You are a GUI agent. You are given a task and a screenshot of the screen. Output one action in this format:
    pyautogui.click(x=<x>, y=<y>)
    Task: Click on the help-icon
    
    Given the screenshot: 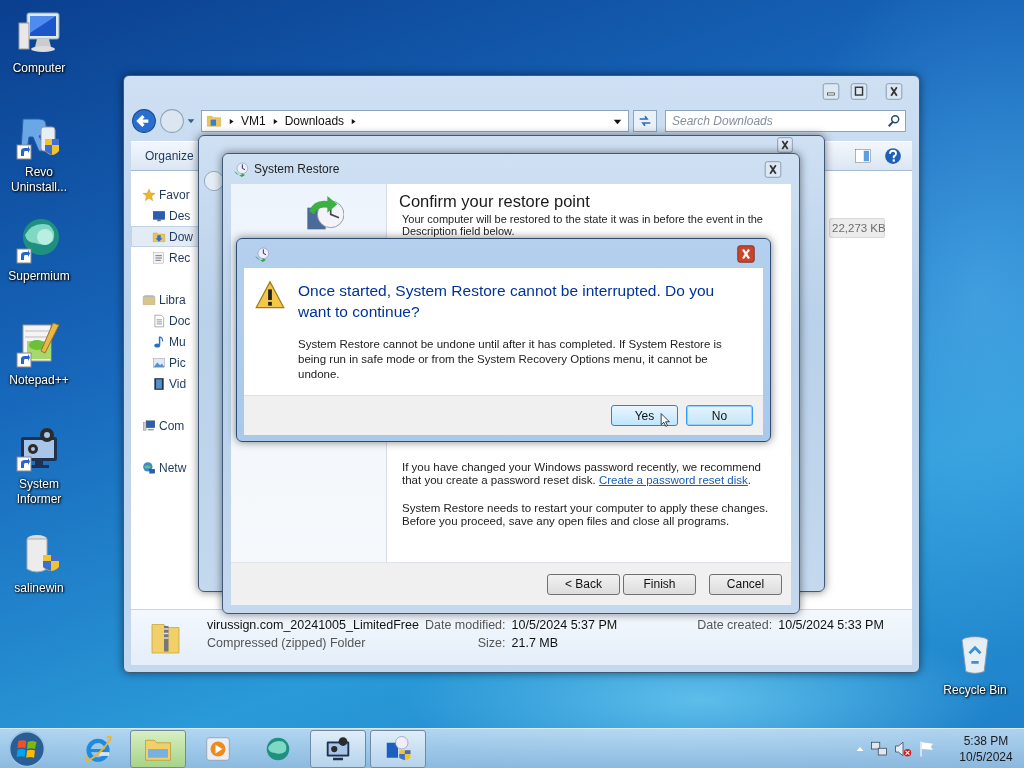 What is the action you would take?
    pyautogui.click(x=893, y=156)
    